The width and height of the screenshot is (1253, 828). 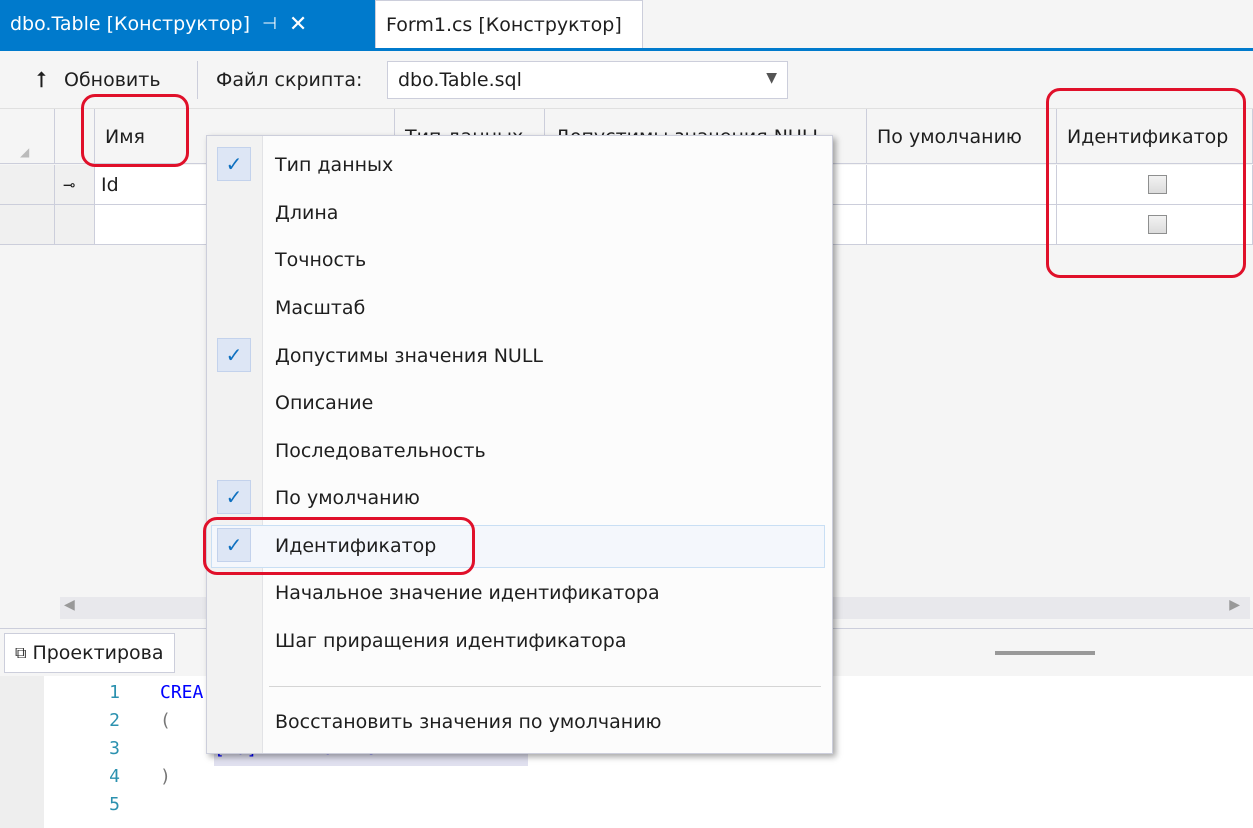 I want to click on menu-item-sequence: Последовательность, so click(x=519, y=450).